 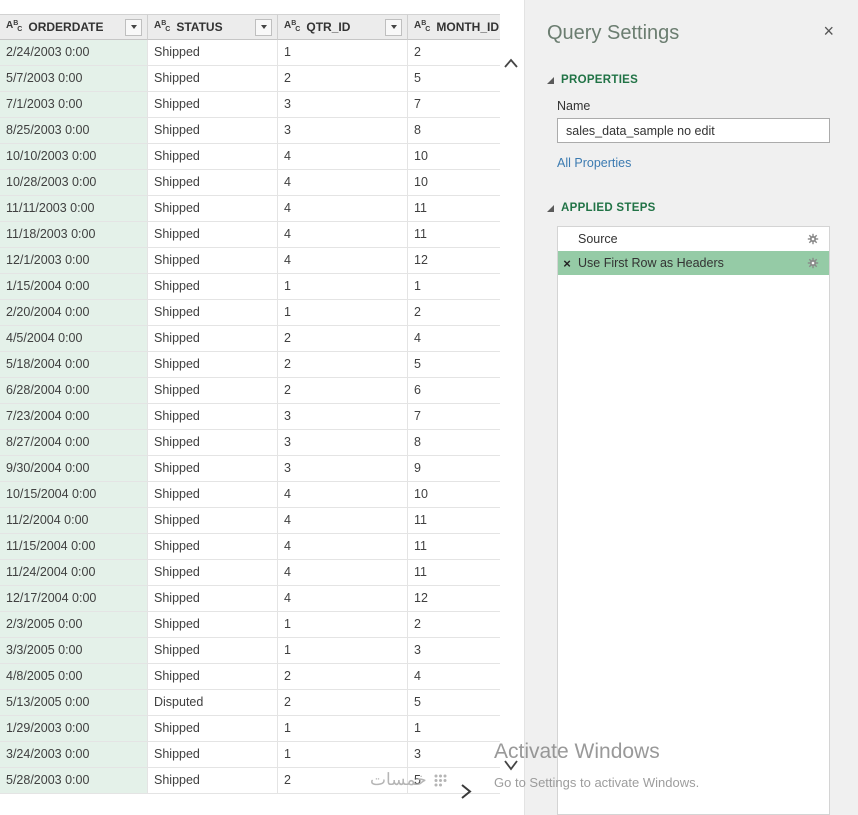 What do you see at coordinates (594, 163) in the screenshot?
I see `all-properties-link: All Properties` at bounding box center [594, 163].